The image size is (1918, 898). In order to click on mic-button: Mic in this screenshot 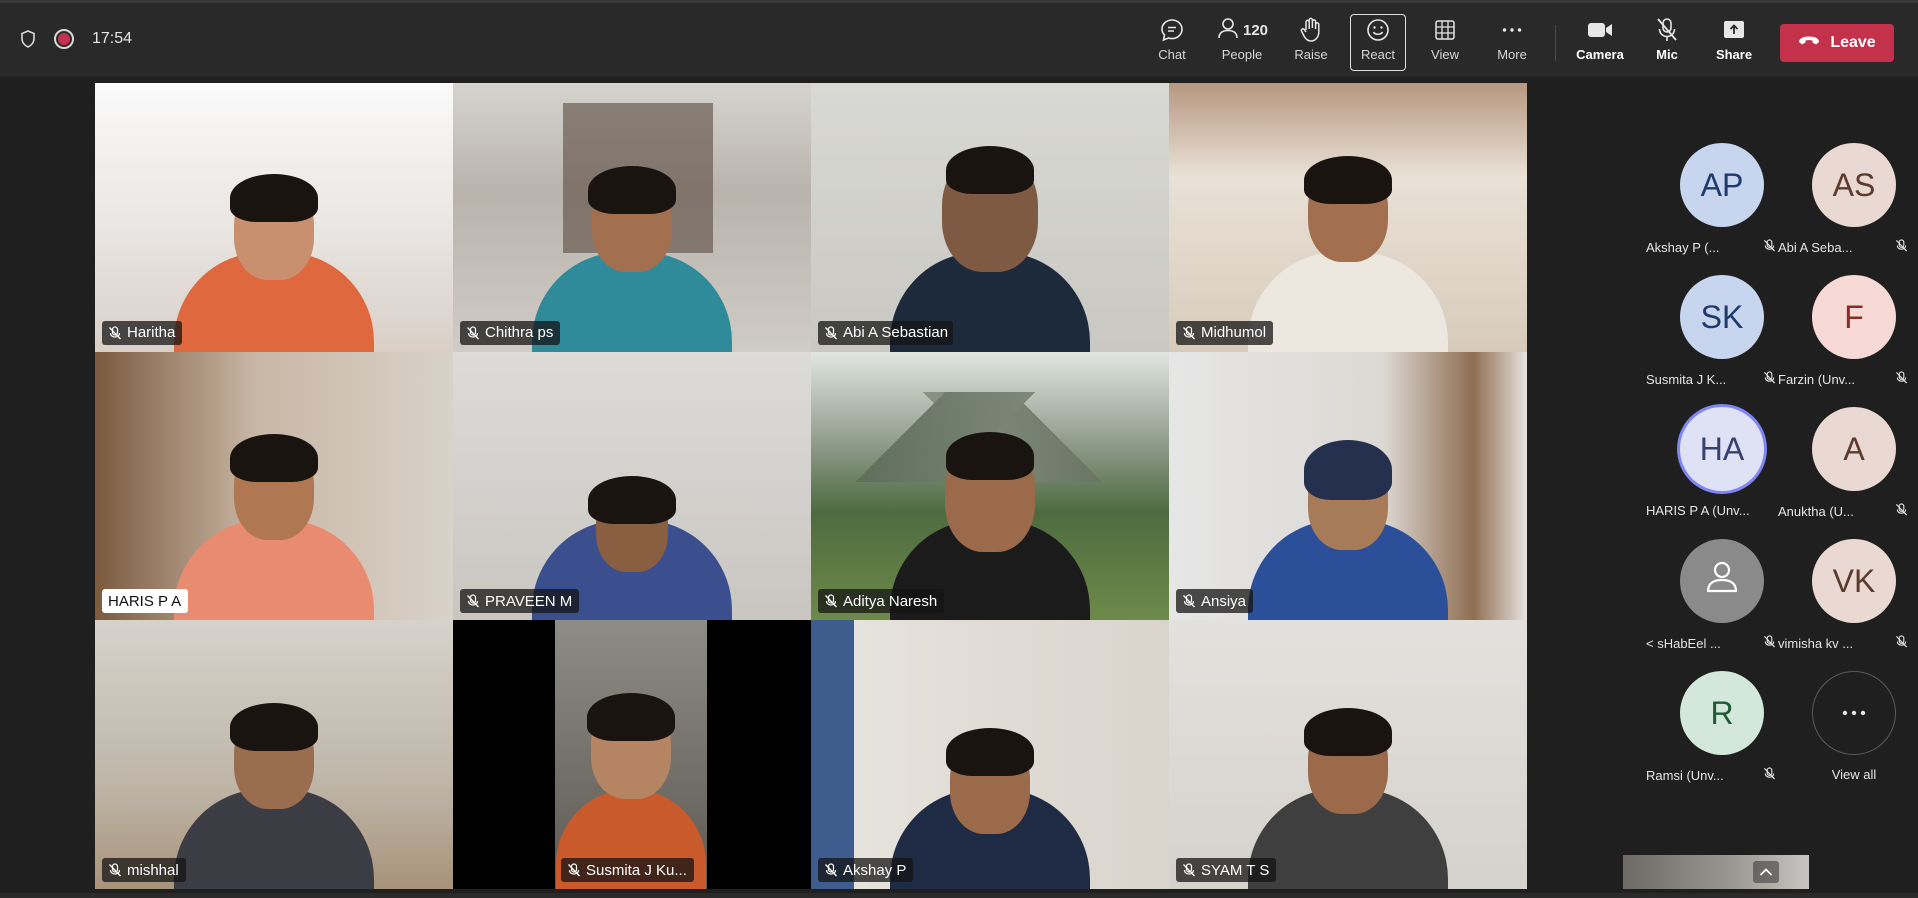, I will do `click(1667, 43)`.